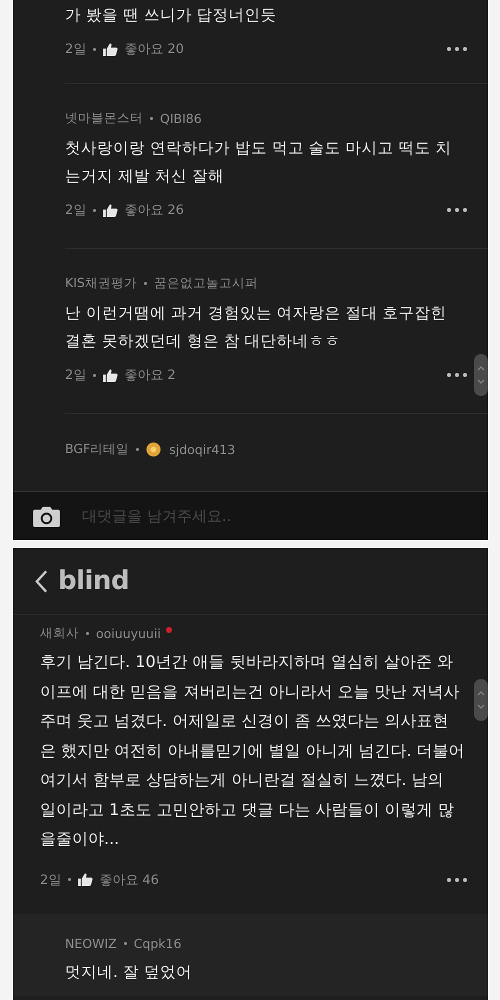 This screenshot has width=500, height=1000. I want to click on app-logo: blind, so click(94, 581).